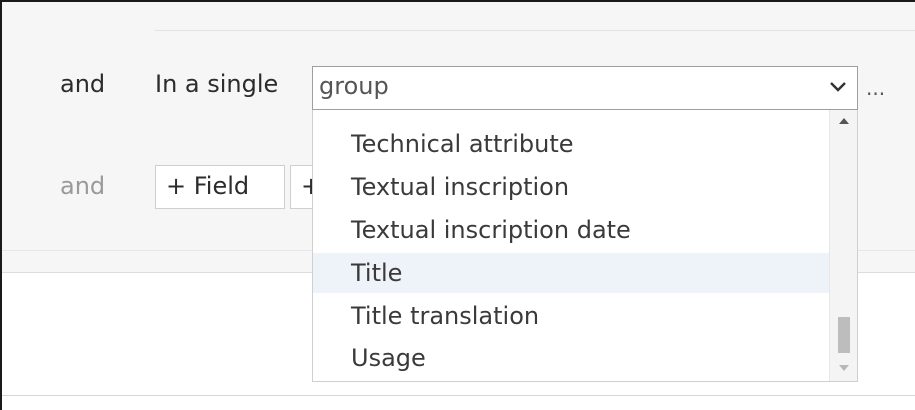 The height and width of the screenshot is (410, 915). What do you see at coordinates (572, 230) in the screenshot?
I see `dropdown-option: Textual inscription date` at bounding box center [572, 230].